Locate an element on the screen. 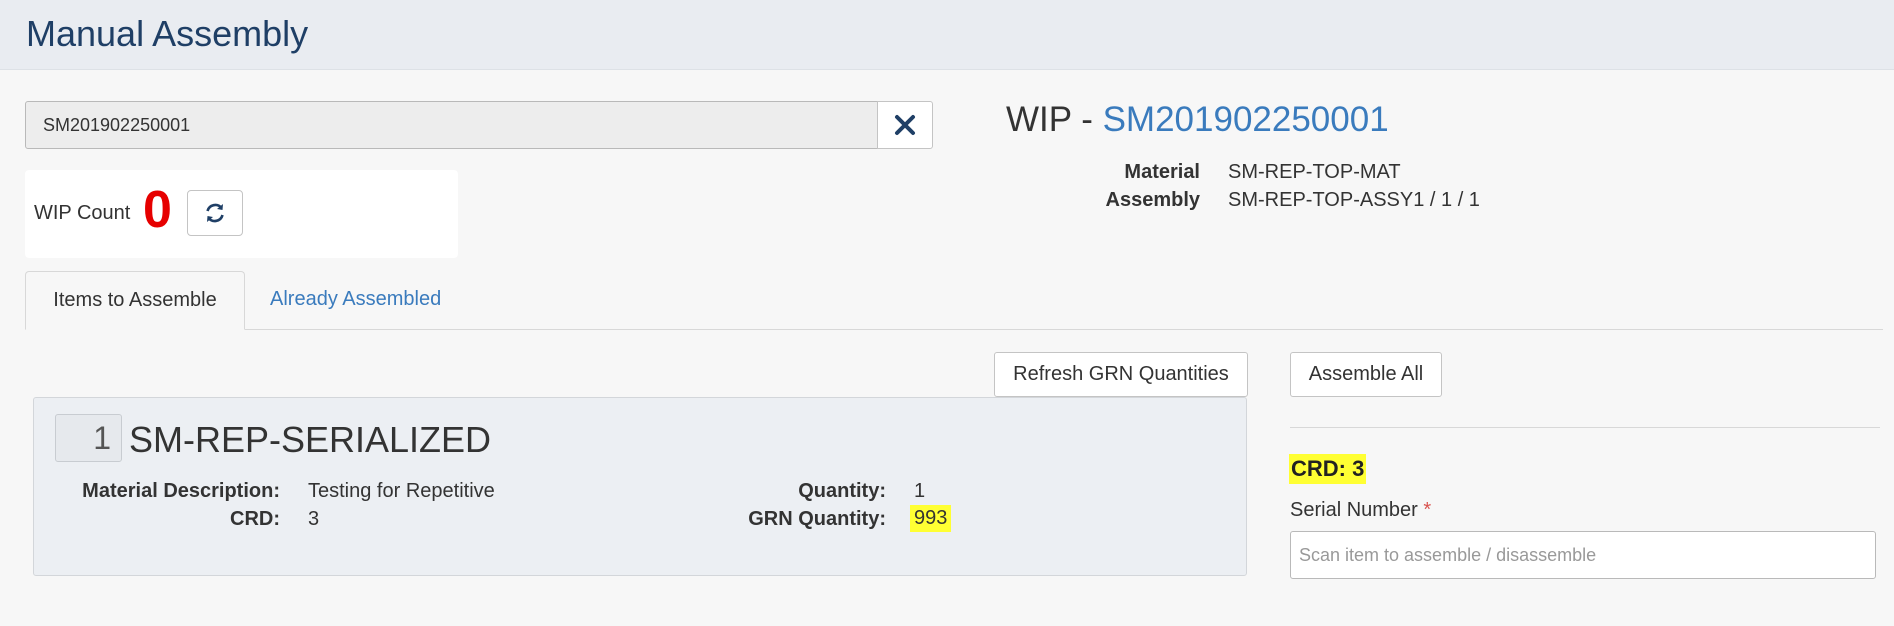 The image size is (1894, 626). crd-heading: CRD: 3 is located at coordinates (1328, 469).